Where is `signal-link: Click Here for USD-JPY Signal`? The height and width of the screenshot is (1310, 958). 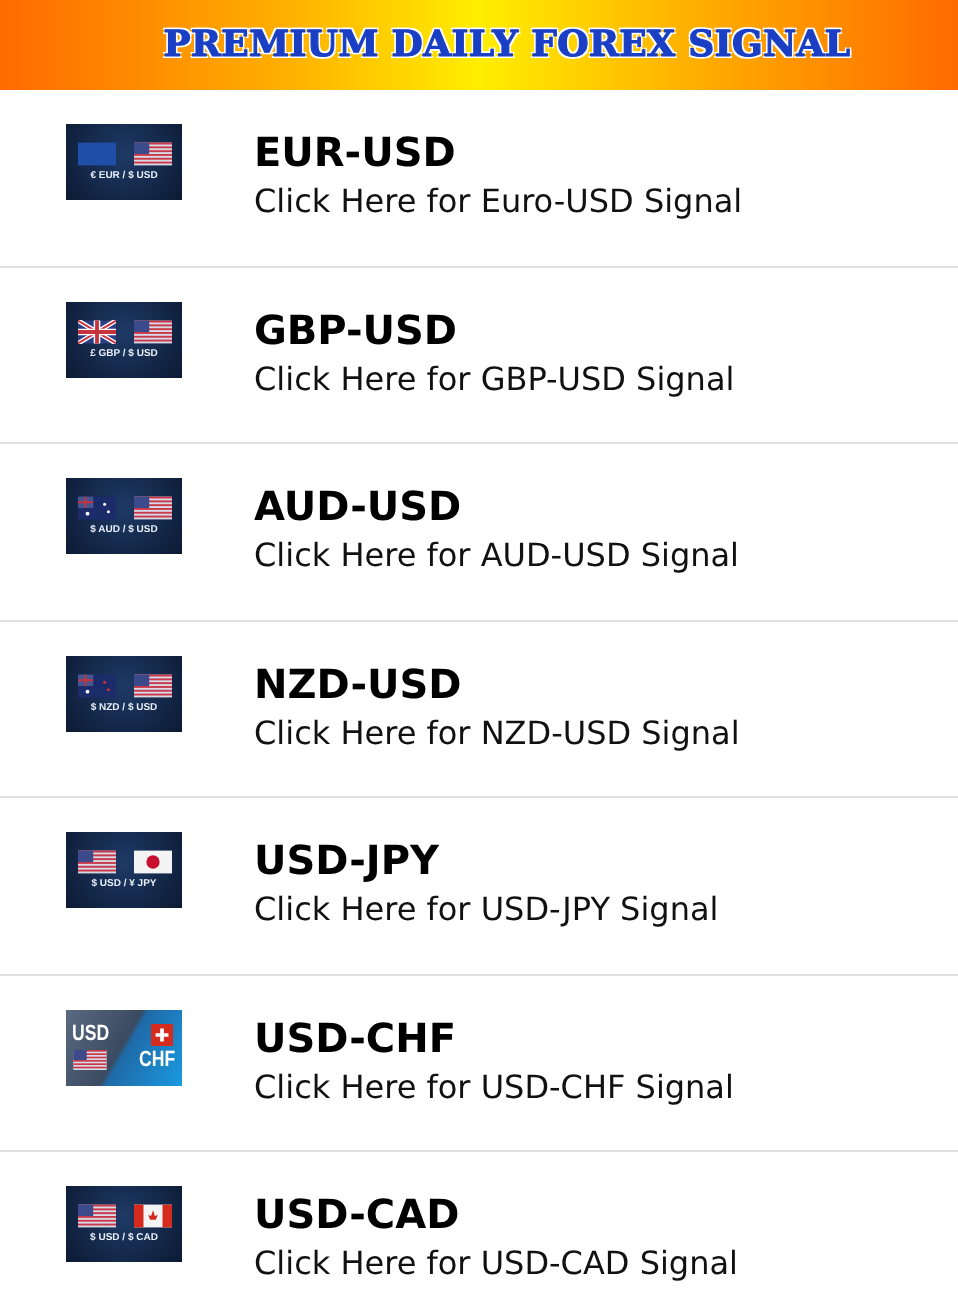 signal-link: Click Here for USD-JPY Signal is located at coordinates (486, 909).